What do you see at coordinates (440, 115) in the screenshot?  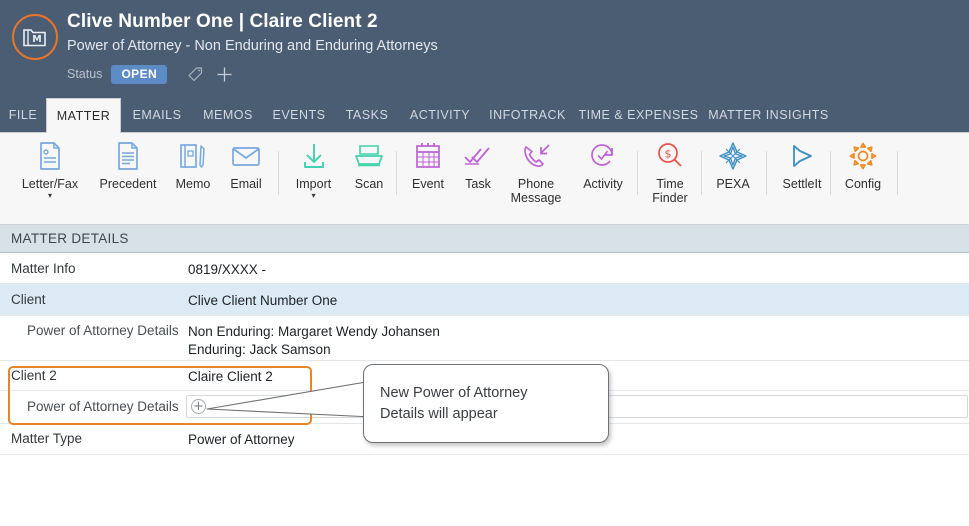 I see `tab-activity: ACTIVITY` at bounding box center [440, 115].